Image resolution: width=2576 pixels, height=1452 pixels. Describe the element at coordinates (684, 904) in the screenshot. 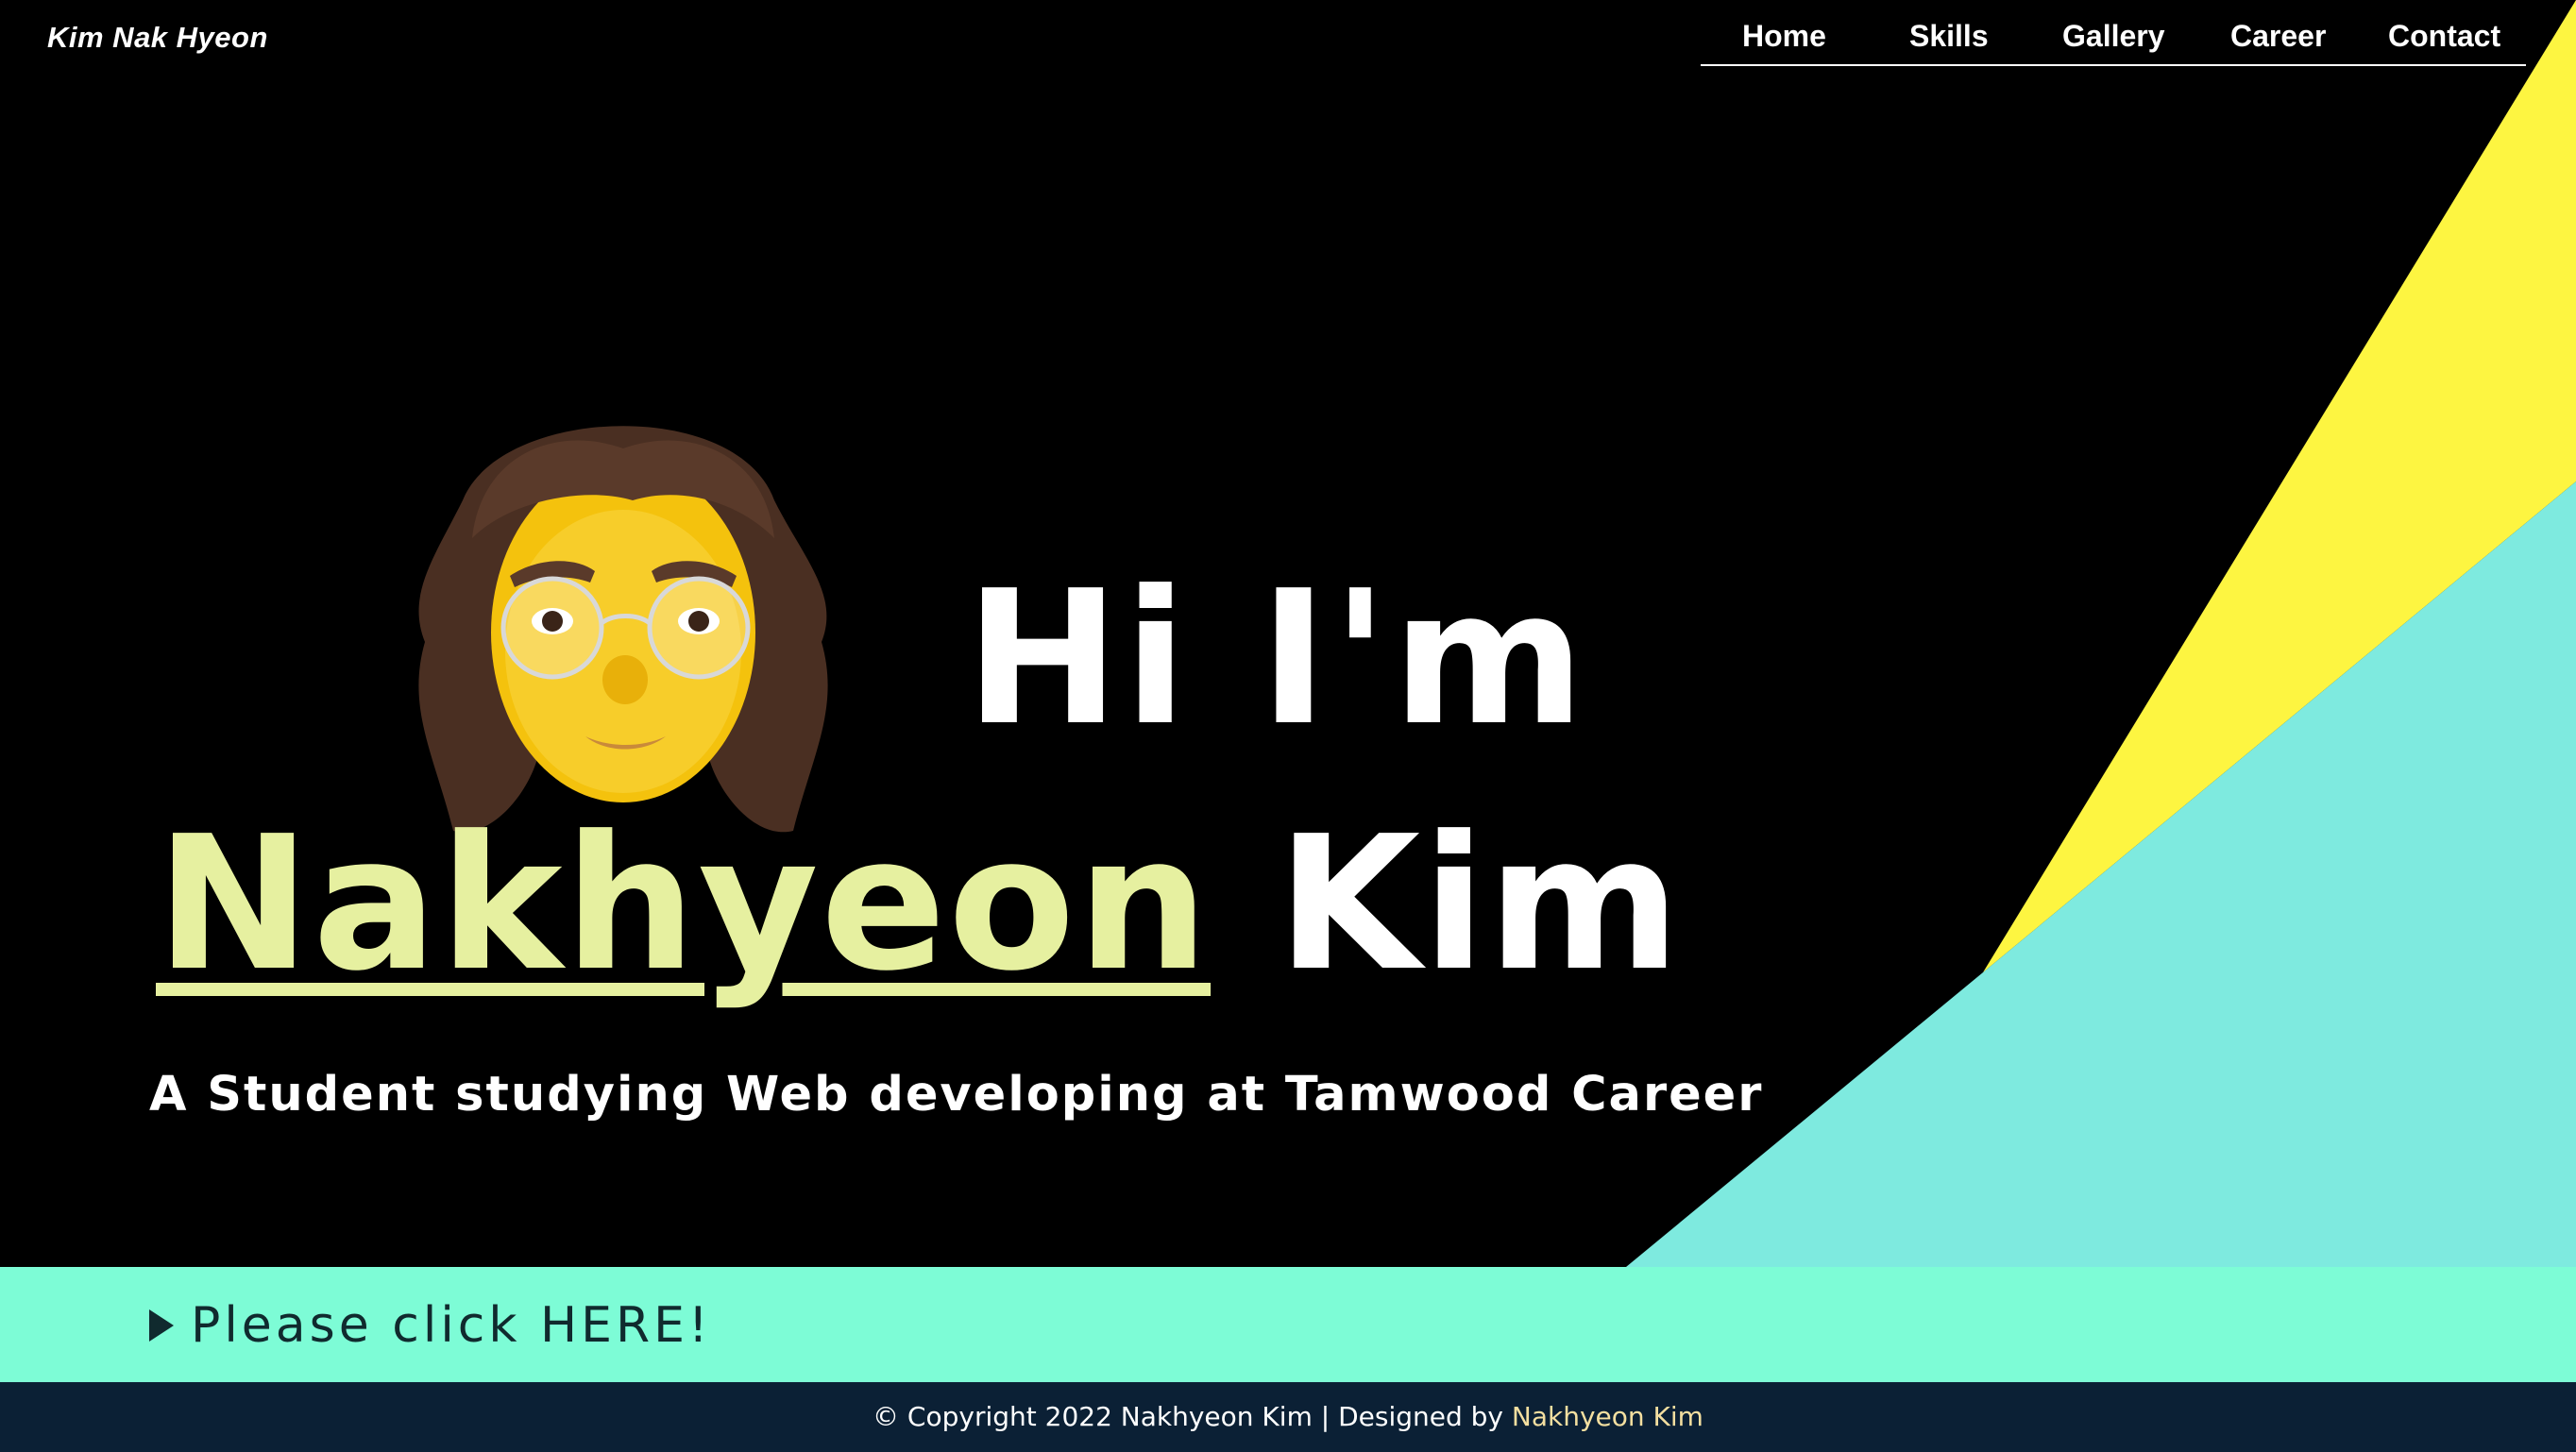

I see `first-name: Nakhyeon` at that location.